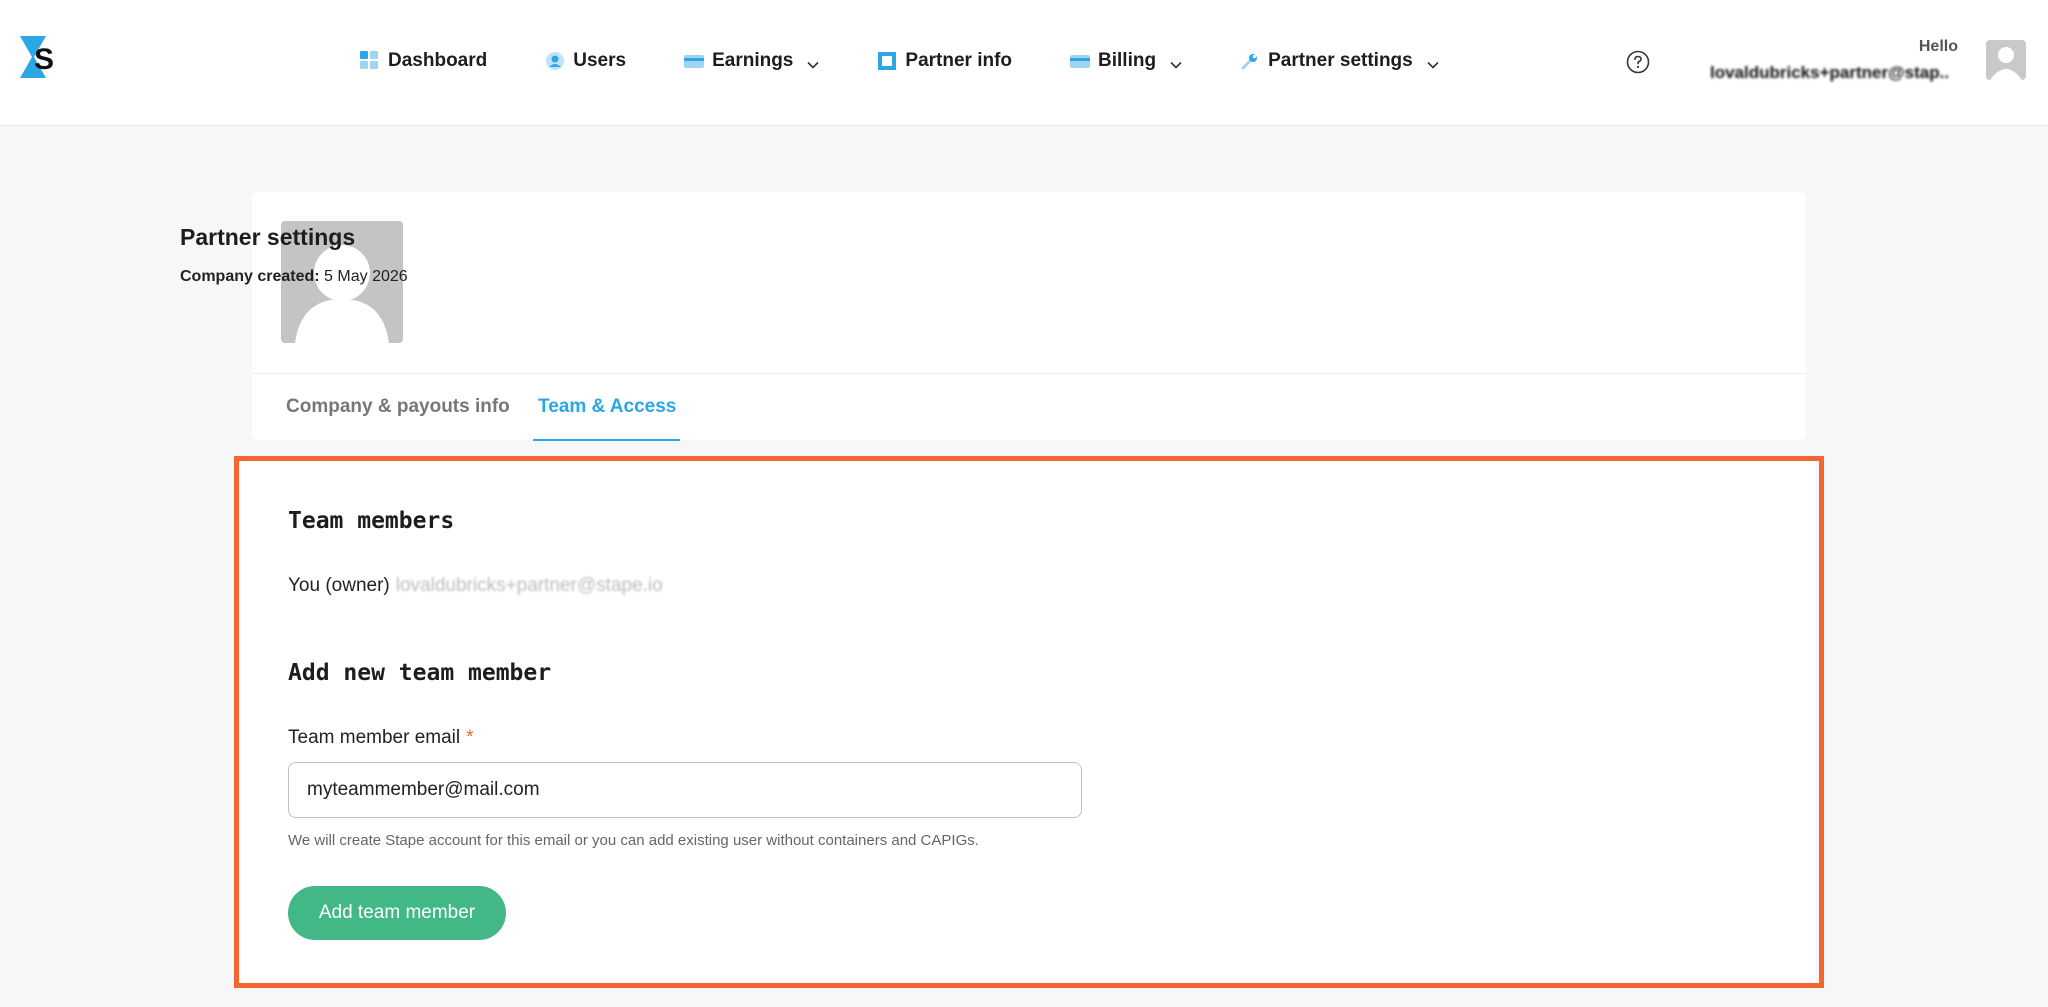  Describe the element at coordinates (371, 521) in the screenshot. I see `team-members-heading: Team members` at that location.